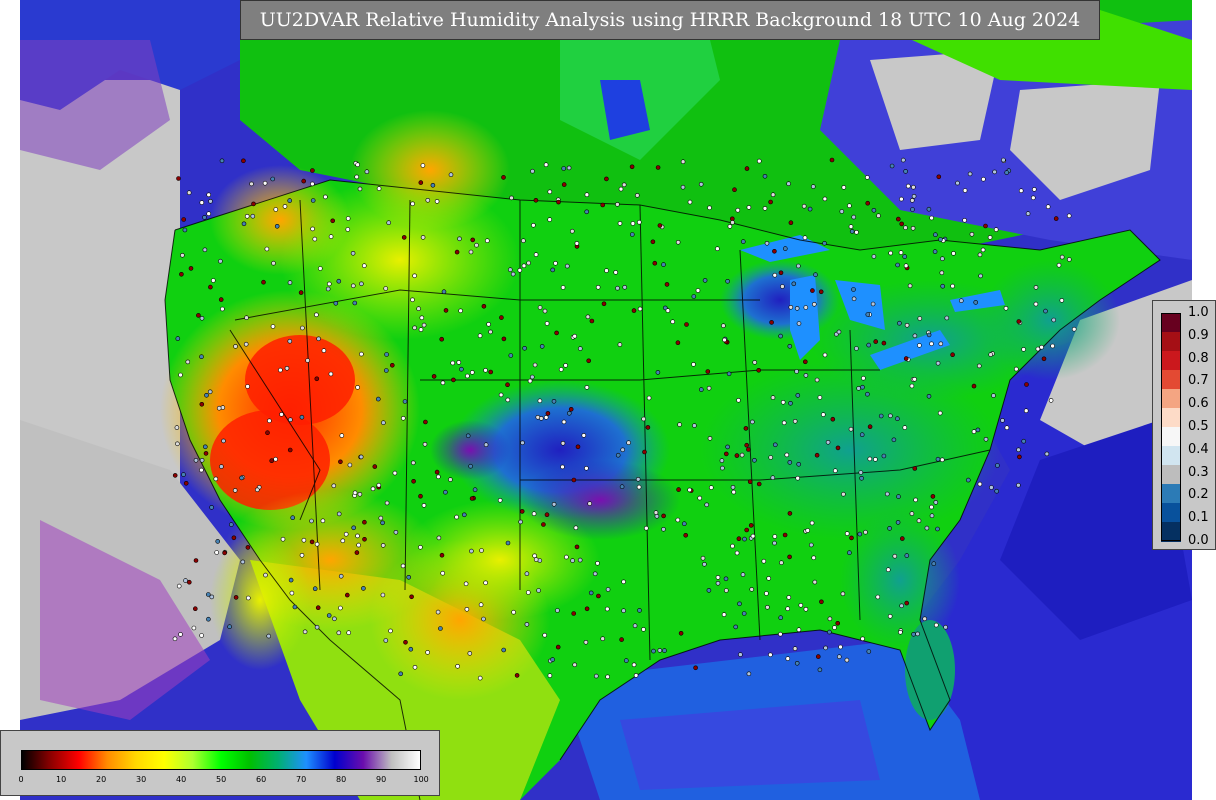 This screenshot has height=800, width=1216. I want to click on colorbar-tick: 20, so click(101, 779).